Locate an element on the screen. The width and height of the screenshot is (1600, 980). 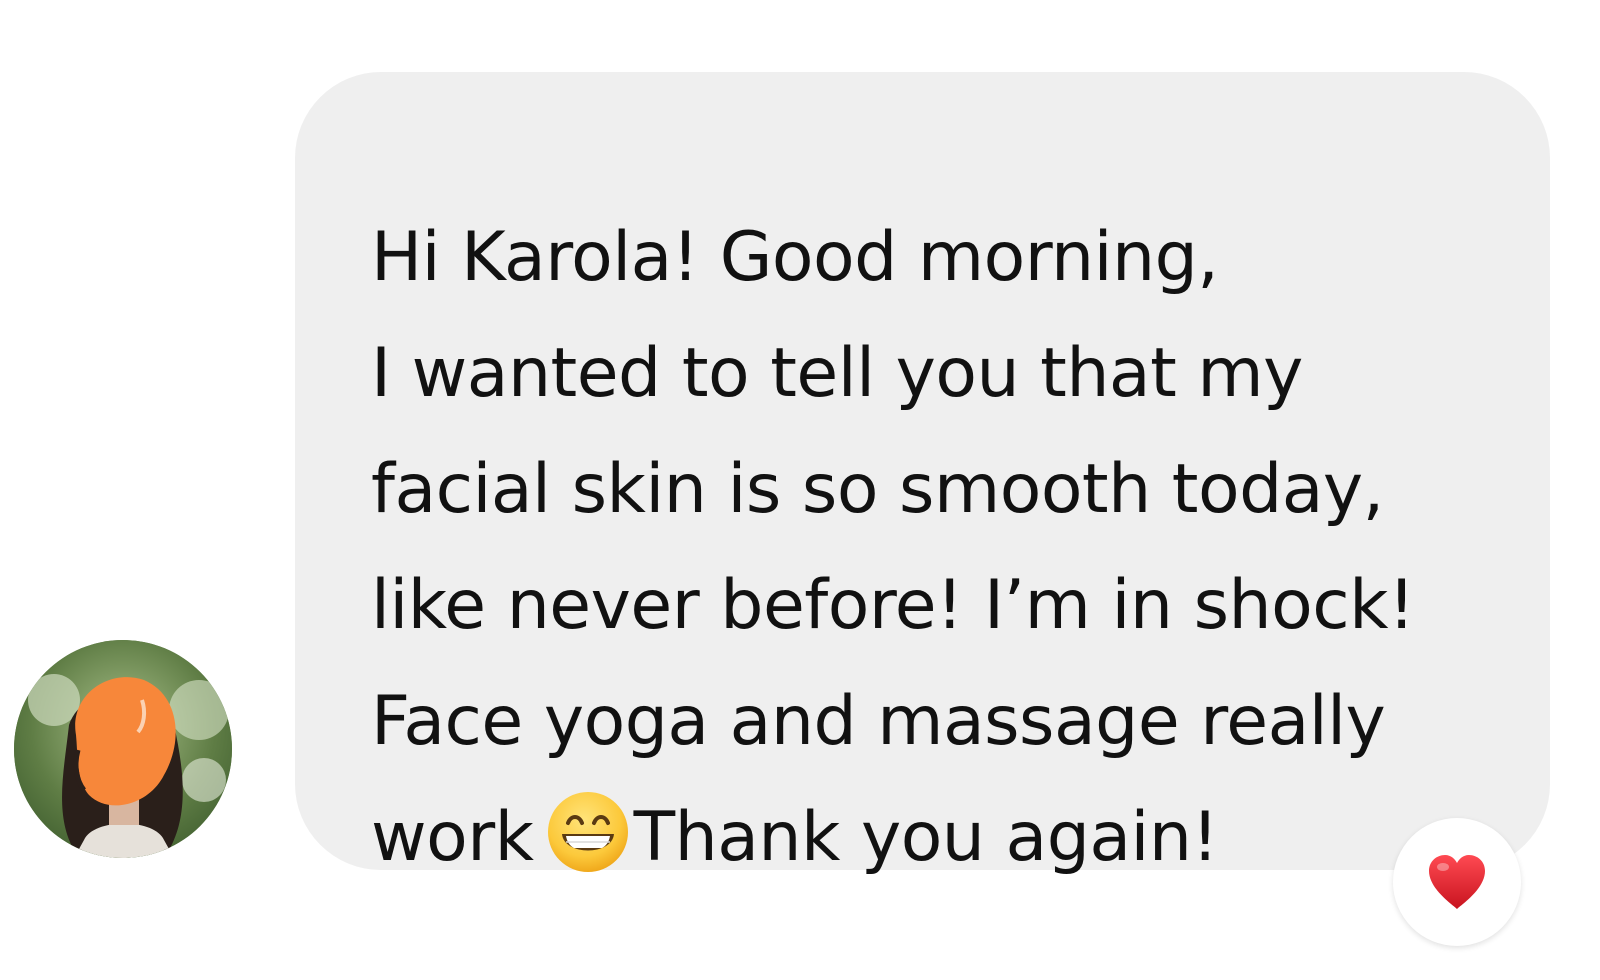
reaction-badge is located at coordinates (1457, 882).